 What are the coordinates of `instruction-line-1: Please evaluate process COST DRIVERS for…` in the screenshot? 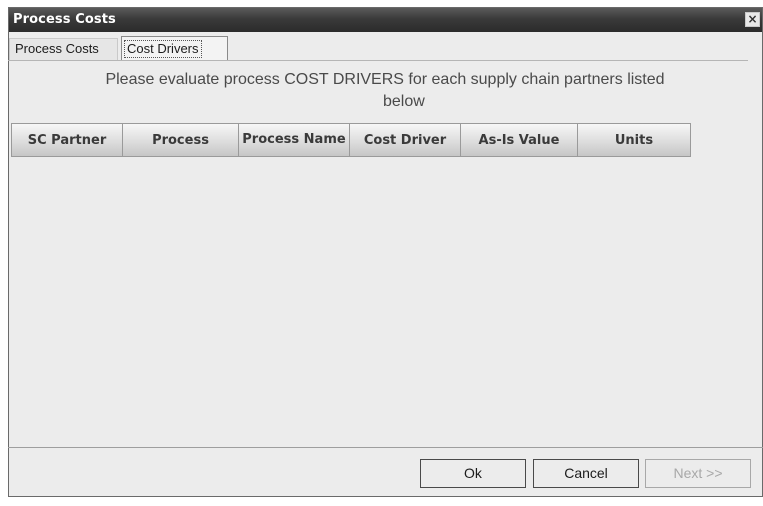 It's located at (385, 79).